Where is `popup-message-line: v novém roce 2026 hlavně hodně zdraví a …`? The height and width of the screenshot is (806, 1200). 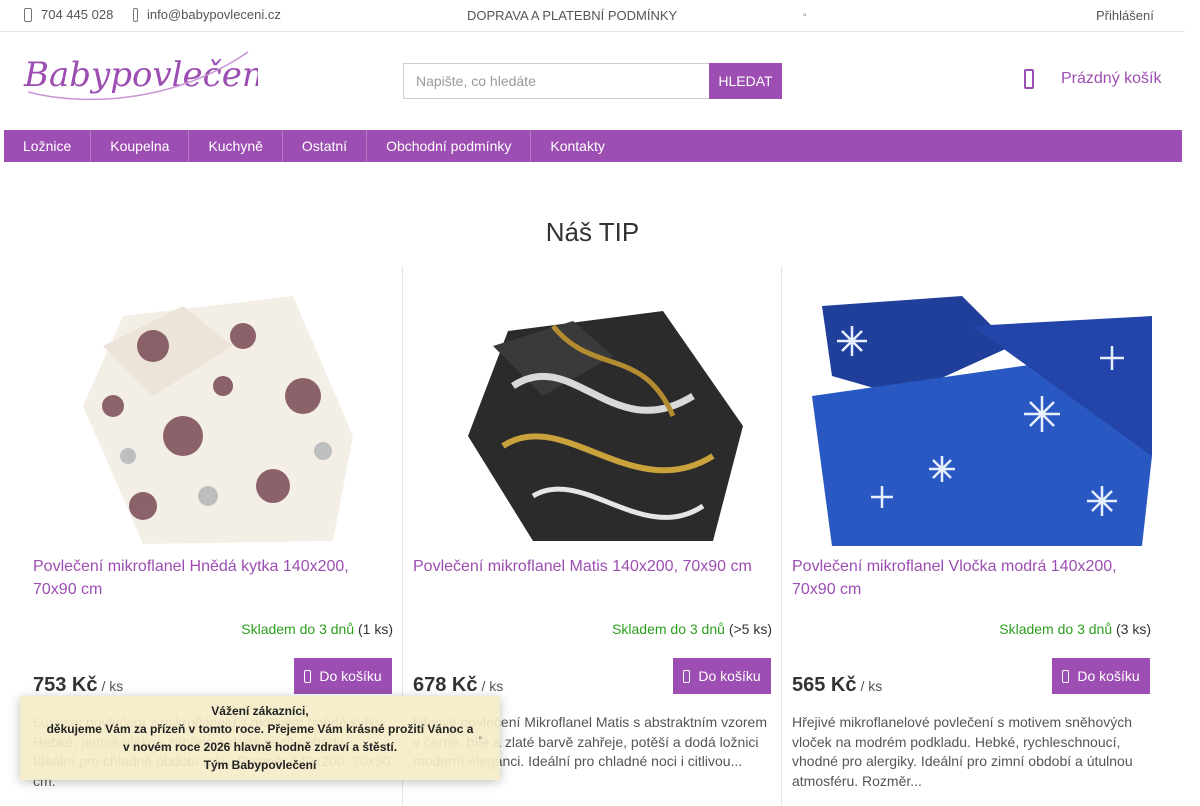
popup-message-line: v novém roce 2026 hlavně hodně zdraví a … is located at coordinates (260, 747).